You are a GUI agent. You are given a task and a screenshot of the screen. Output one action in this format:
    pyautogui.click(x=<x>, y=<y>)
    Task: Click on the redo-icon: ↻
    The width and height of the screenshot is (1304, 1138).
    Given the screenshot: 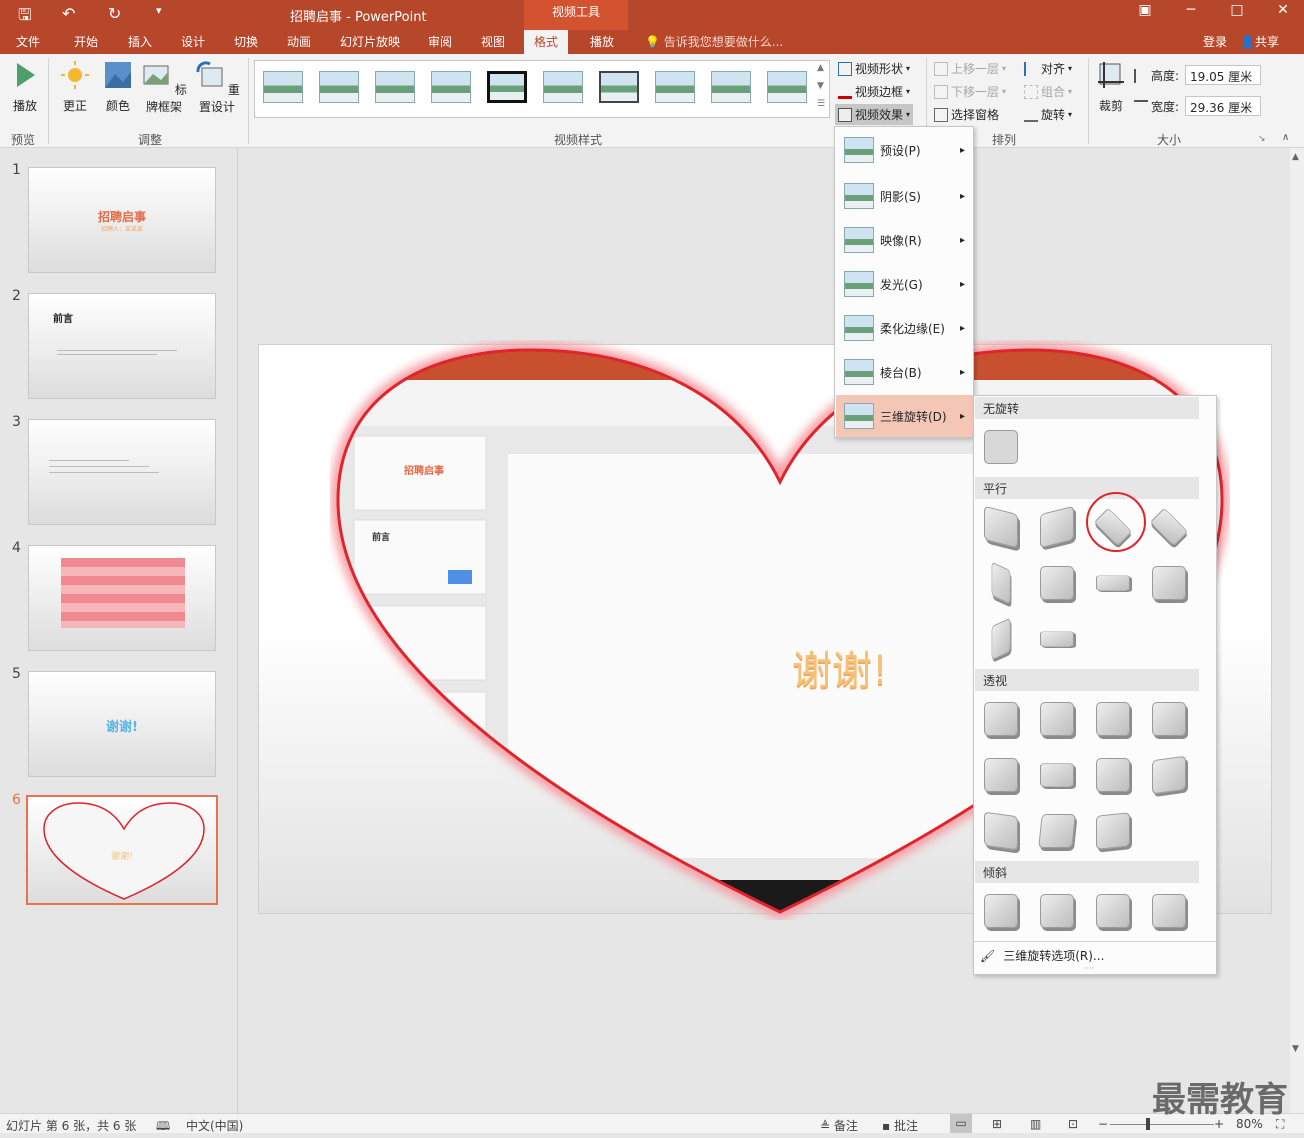 What is the action you would take?
    pyautogui.click(x=114, y=13)
    